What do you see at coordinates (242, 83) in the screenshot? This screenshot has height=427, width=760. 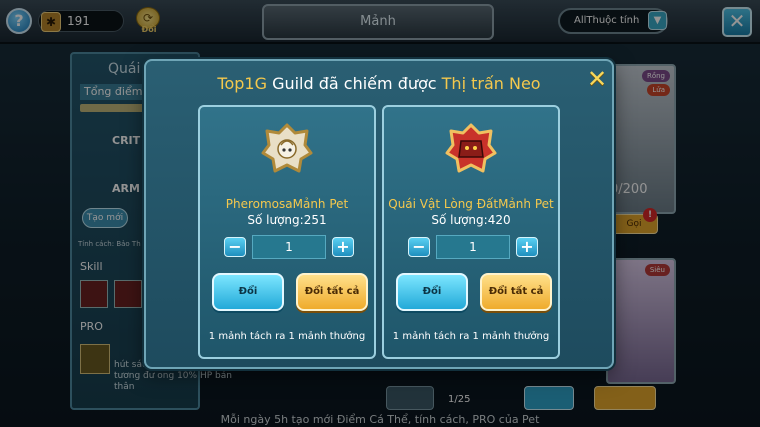 I see `guild-name: Top1G` at bounding box center [242, 83].